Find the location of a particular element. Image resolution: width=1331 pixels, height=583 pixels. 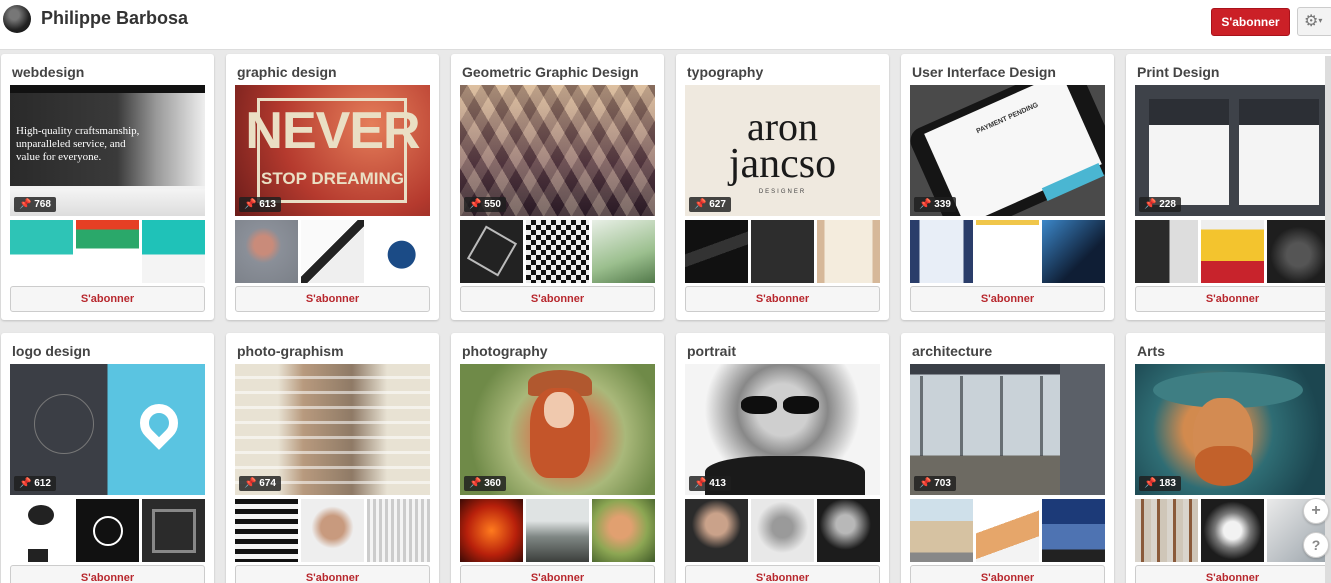

pin-count: 📌 360 is located at coordinates (485, 483).